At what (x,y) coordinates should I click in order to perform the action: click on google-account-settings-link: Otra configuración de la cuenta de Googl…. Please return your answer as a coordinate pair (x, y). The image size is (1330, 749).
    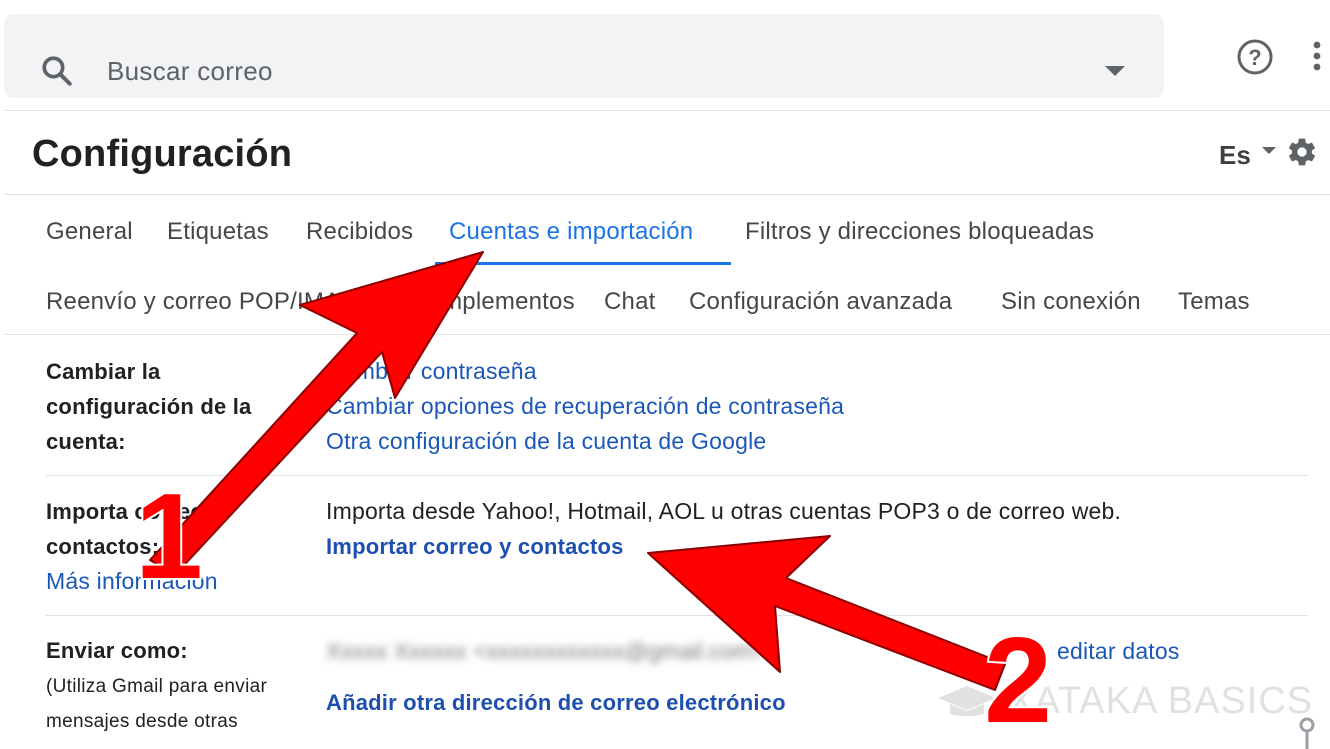
    Looking at the image, I should click on (546, 441).